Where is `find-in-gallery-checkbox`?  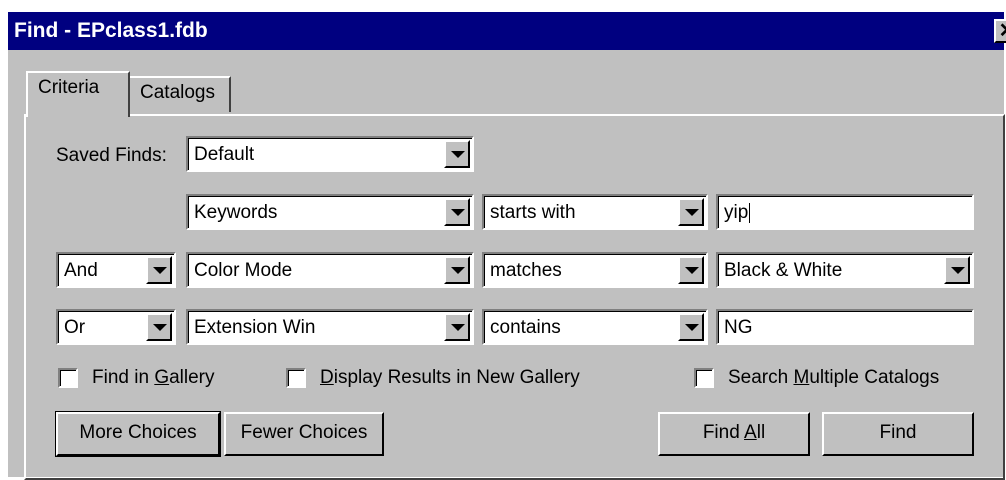 find-in-gallery-checkbox is located at coordinates (68, 378).